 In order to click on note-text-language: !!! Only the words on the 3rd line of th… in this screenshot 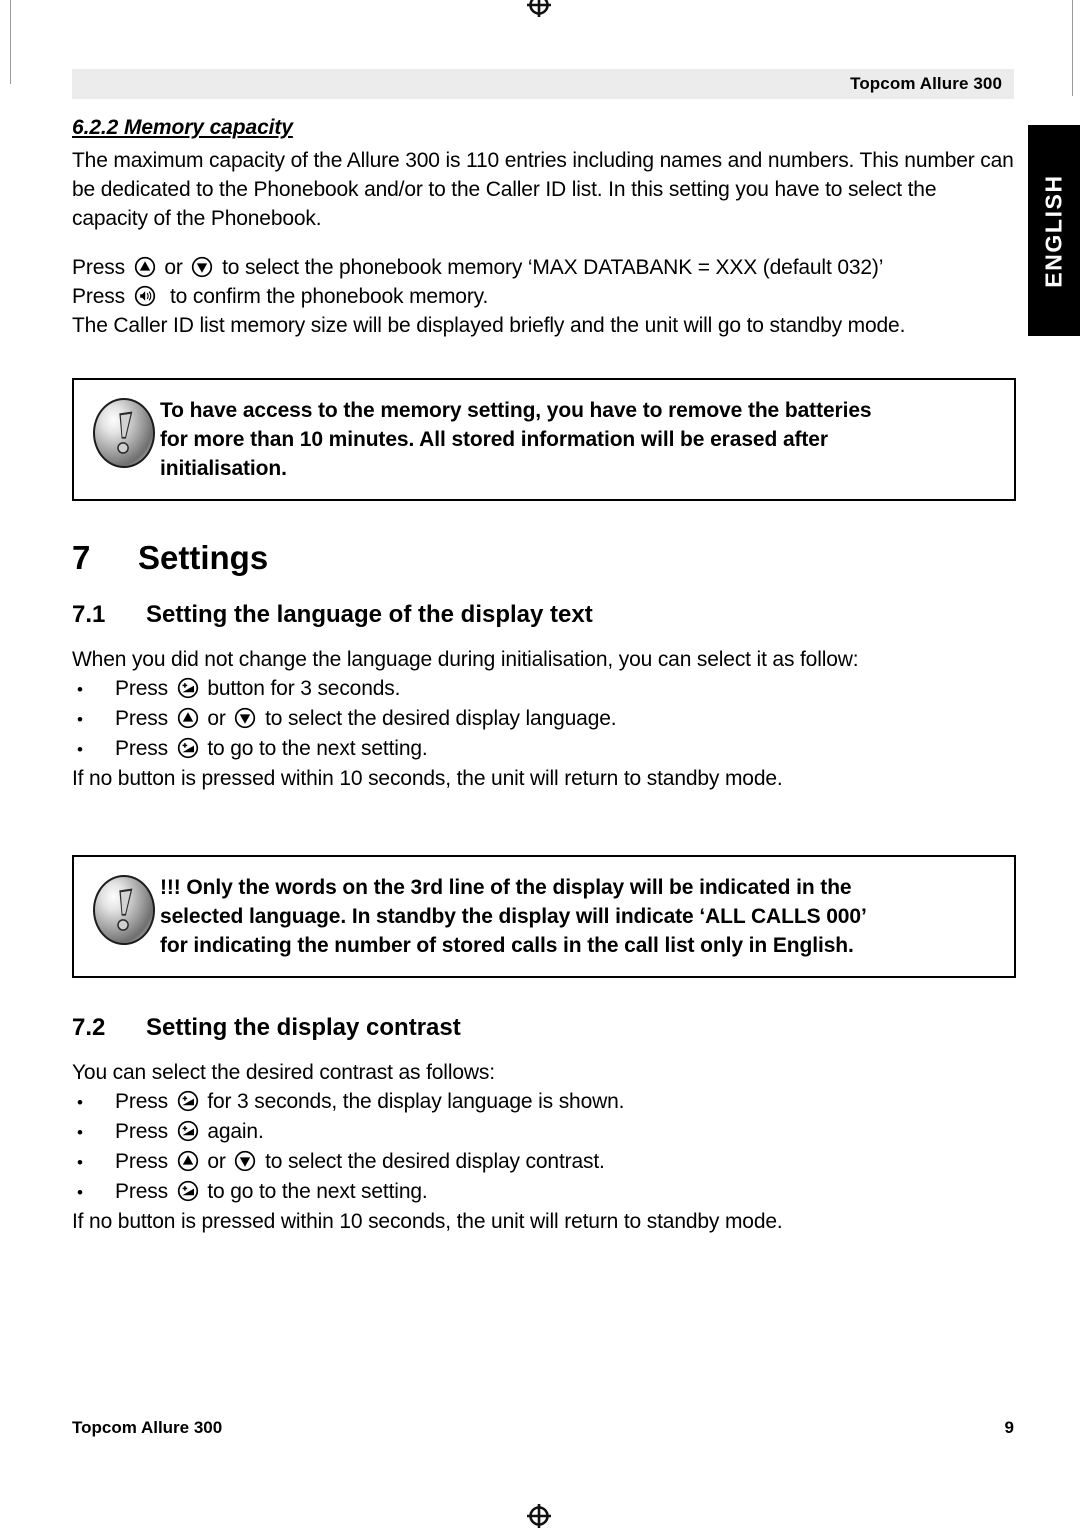, I will do `click(580, 915)`.